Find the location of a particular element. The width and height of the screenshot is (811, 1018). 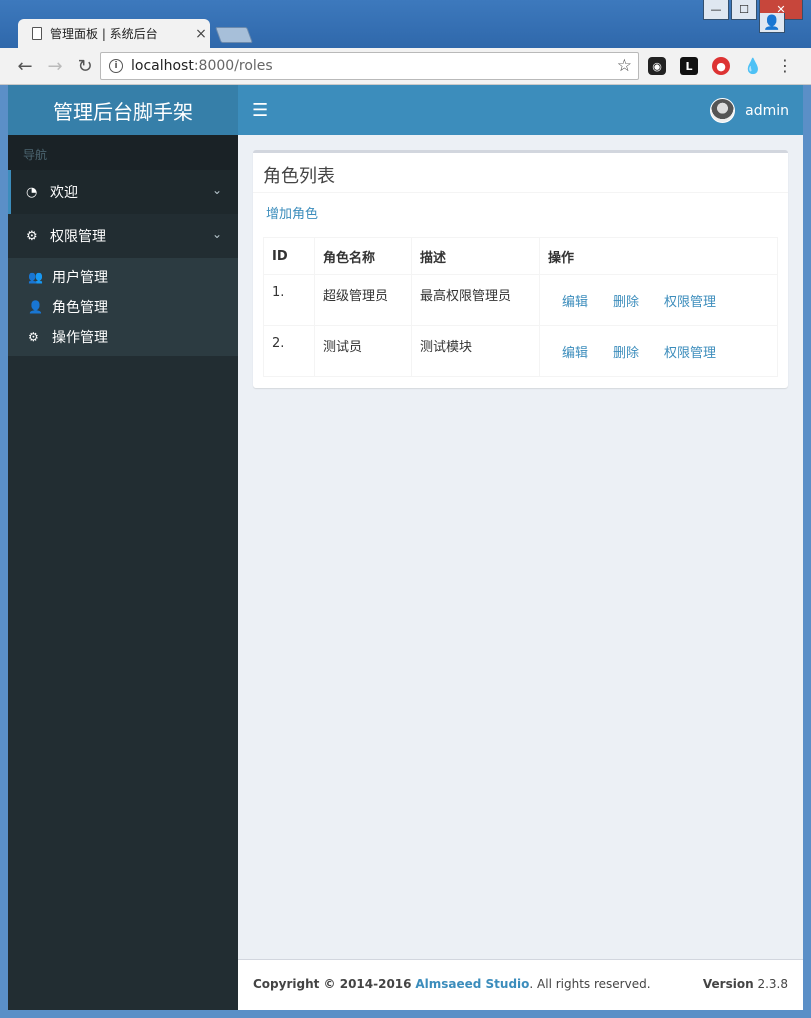

sidebar-item-label: 角色管理 is located at coordinates (80, 308).